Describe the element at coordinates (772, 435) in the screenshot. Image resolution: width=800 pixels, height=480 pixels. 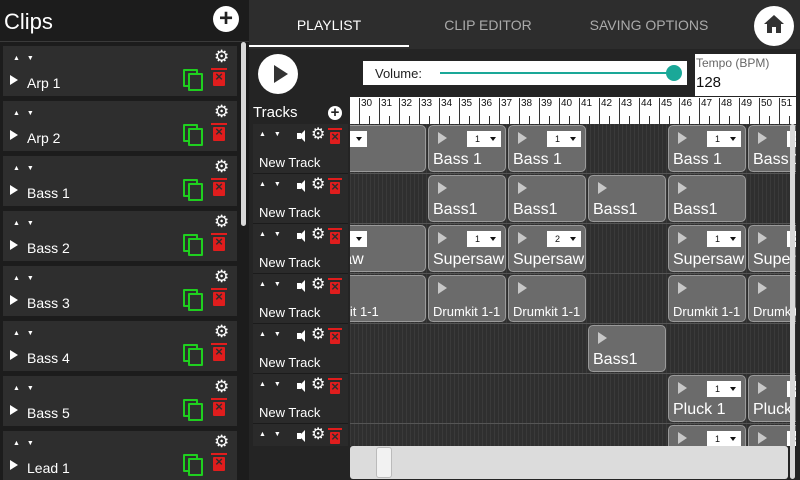
I see `timeline-clip: 3` at that location.